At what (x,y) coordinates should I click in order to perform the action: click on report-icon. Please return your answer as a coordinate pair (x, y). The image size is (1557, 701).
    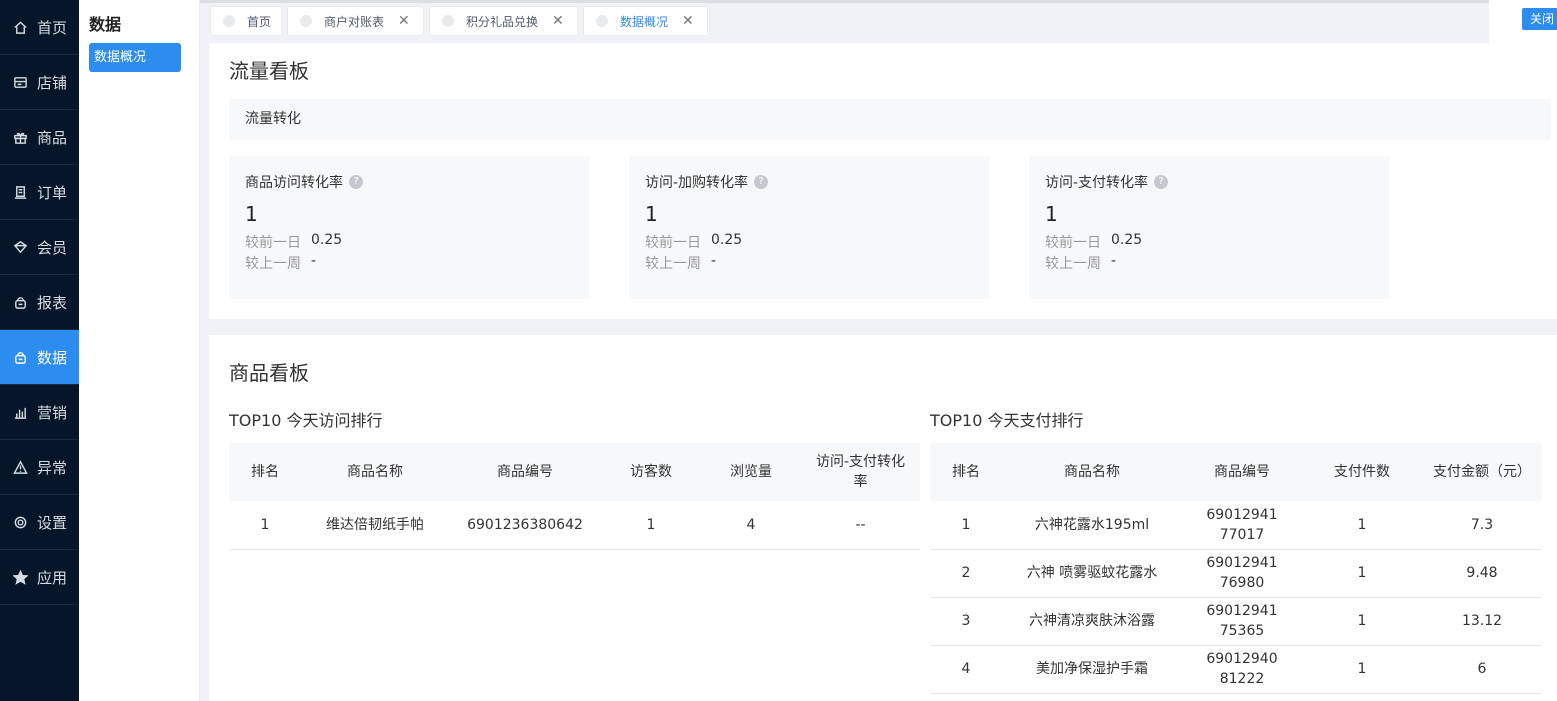
    Looking at the image, I should click on (20, 302).